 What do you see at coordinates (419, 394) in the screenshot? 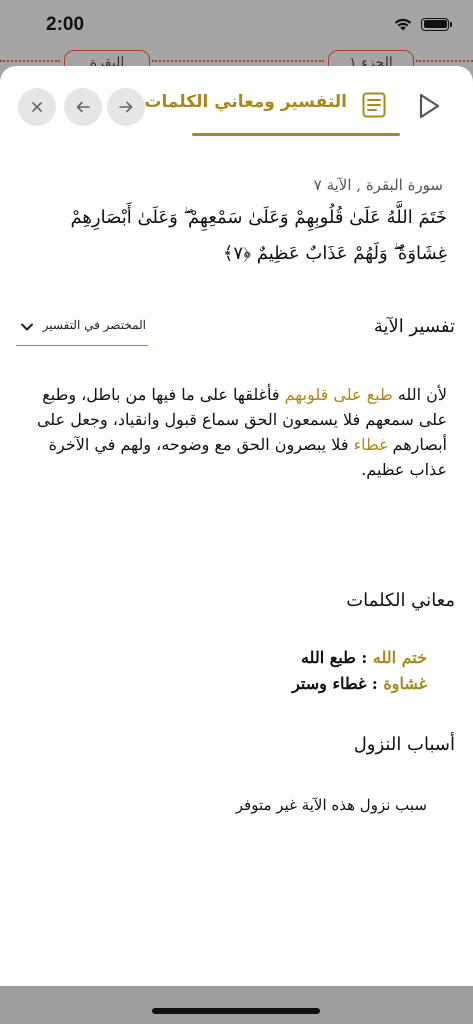
I see `tafsir-text: لأن الله` at bounding box center [419, 394].